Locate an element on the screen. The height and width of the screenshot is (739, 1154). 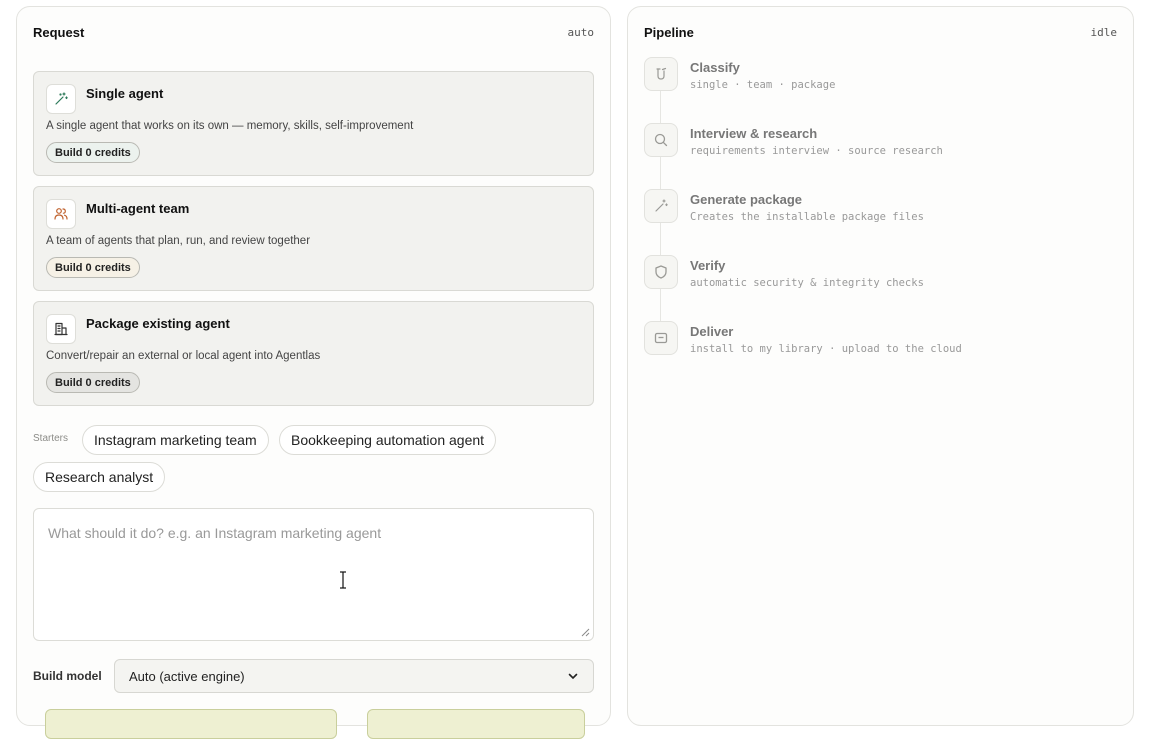
step-description: single · team · package is located at coordinates (763, 85).